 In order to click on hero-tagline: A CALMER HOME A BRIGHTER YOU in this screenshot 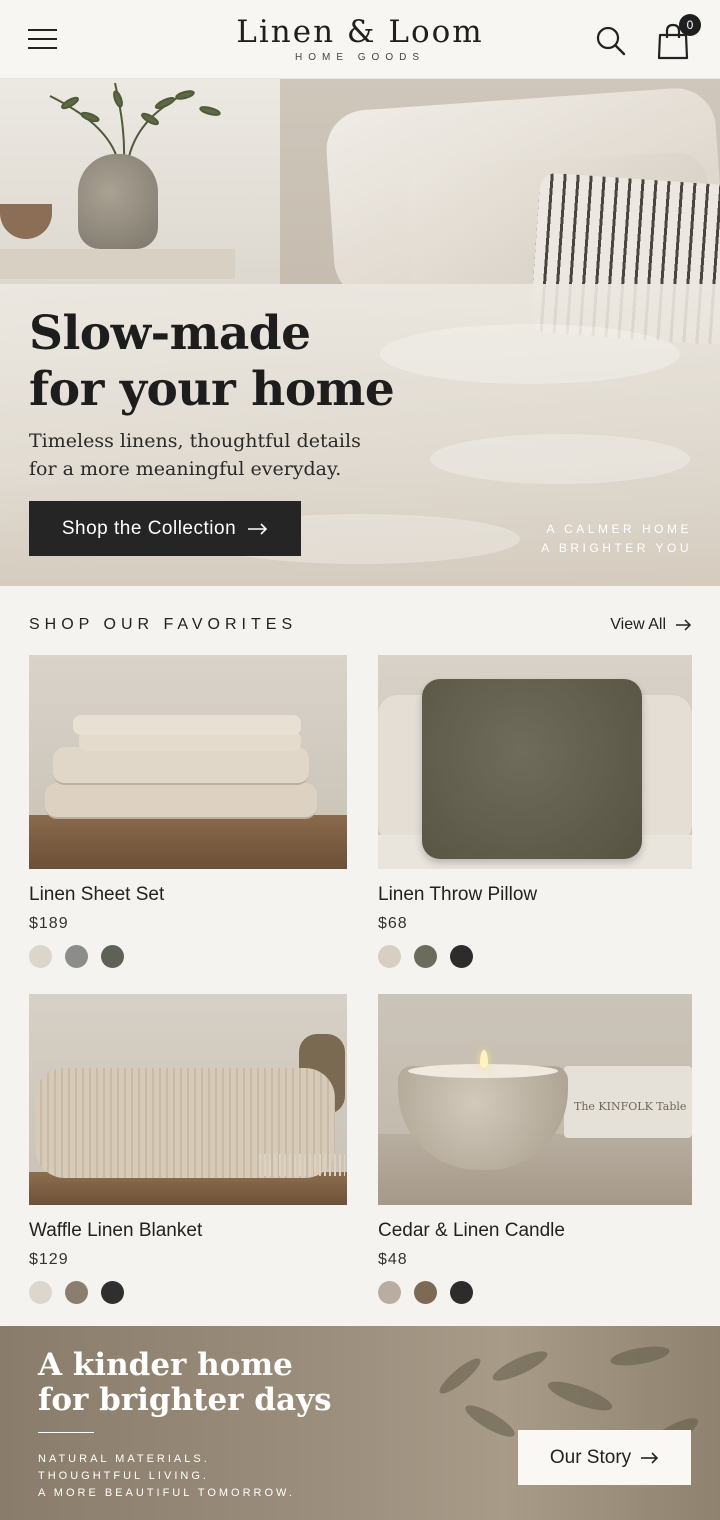, I will do `click(616, 539)`.